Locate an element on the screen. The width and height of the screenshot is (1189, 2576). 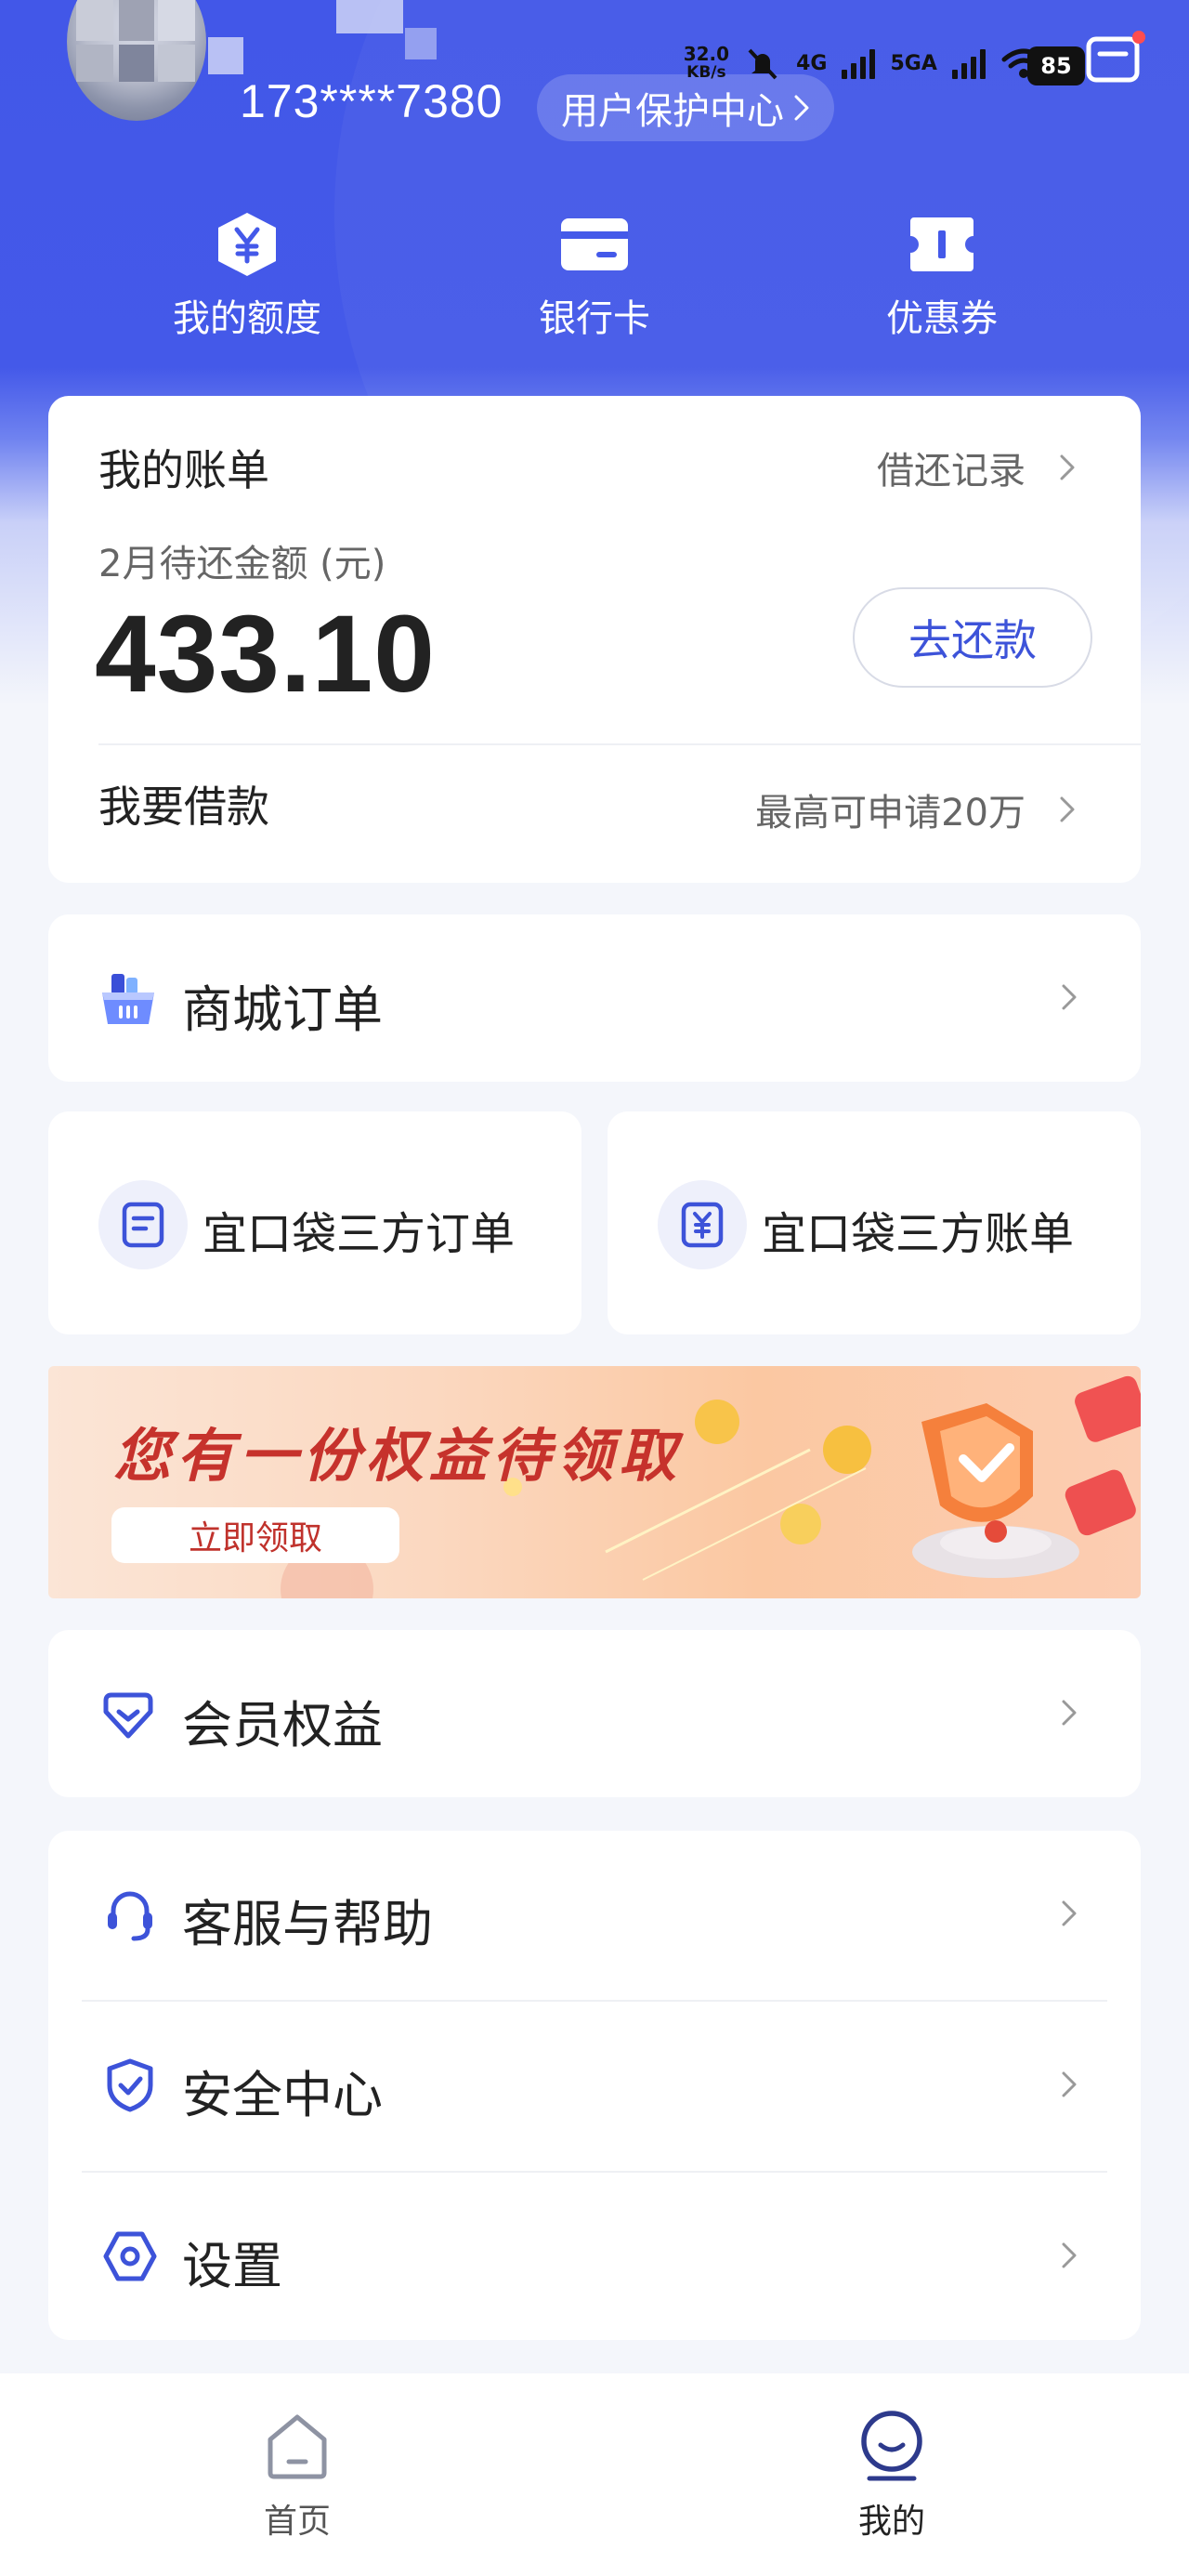
bank-card-label: 银行卡 is located at coordinates (594, 318).